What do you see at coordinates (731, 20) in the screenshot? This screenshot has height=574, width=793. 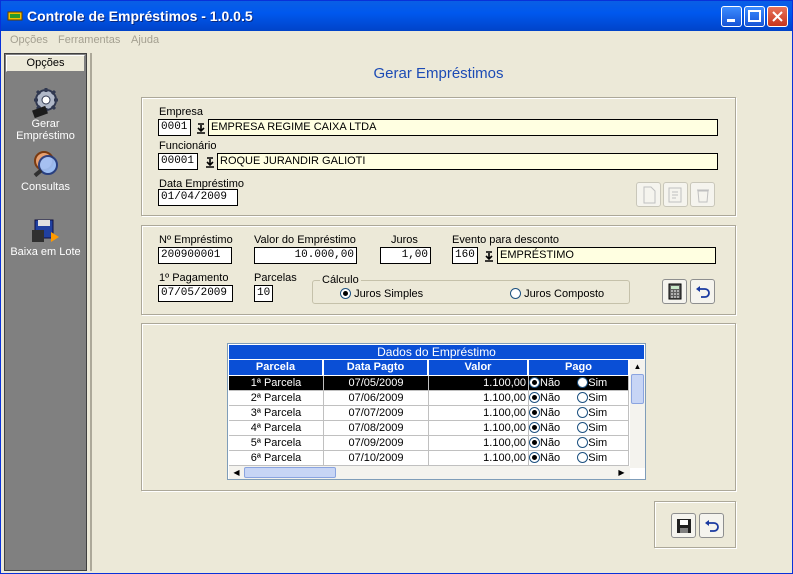 I see `minimize-icon` at bounding box center [731, 20].